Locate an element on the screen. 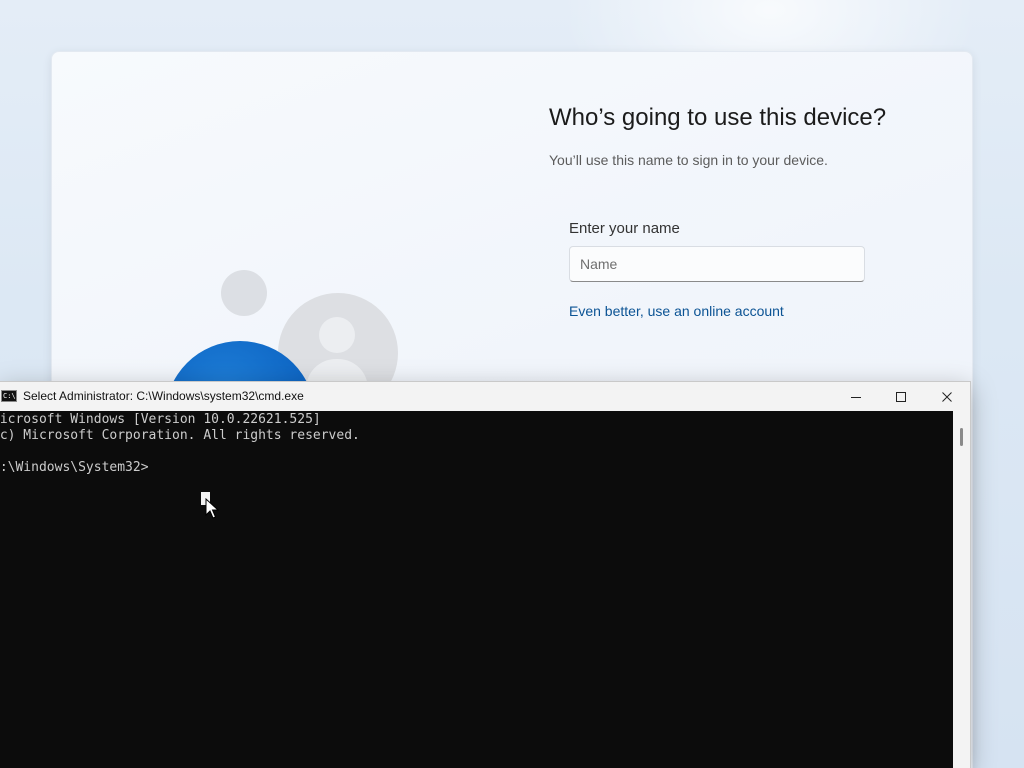 Image resolution: width=1024 pixels, height=768 pixels. name-input is located at coordinates (717, 264).